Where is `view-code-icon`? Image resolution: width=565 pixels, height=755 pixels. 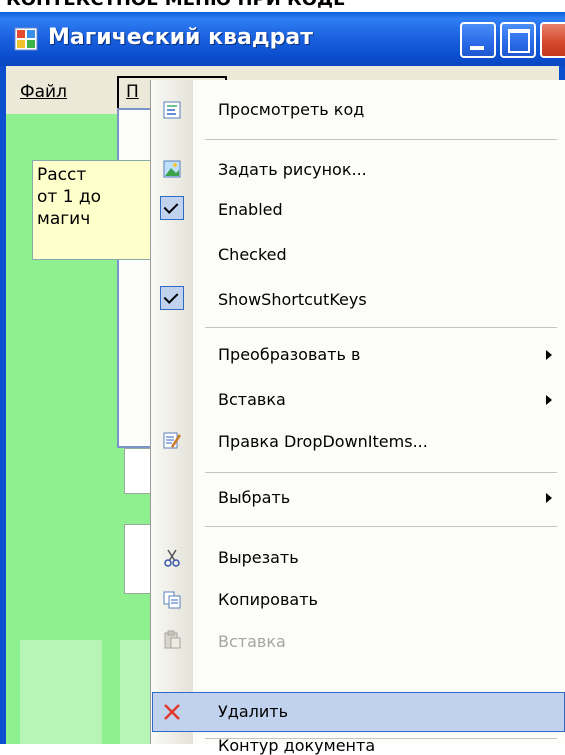
view-code-icon is located at coordinates (172, 110).